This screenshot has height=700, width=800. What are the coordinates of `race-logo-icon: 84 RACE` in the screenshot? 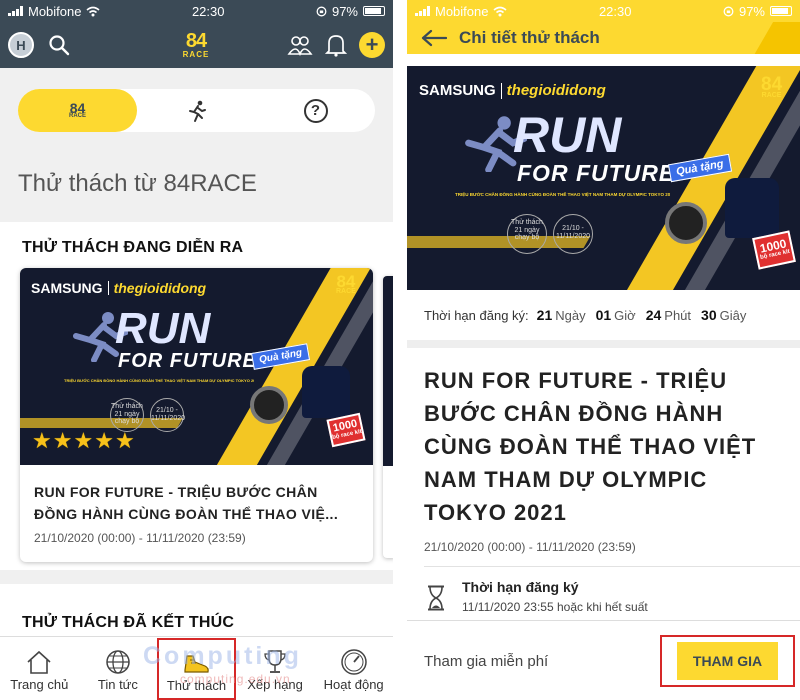 It's located at (77, 109).